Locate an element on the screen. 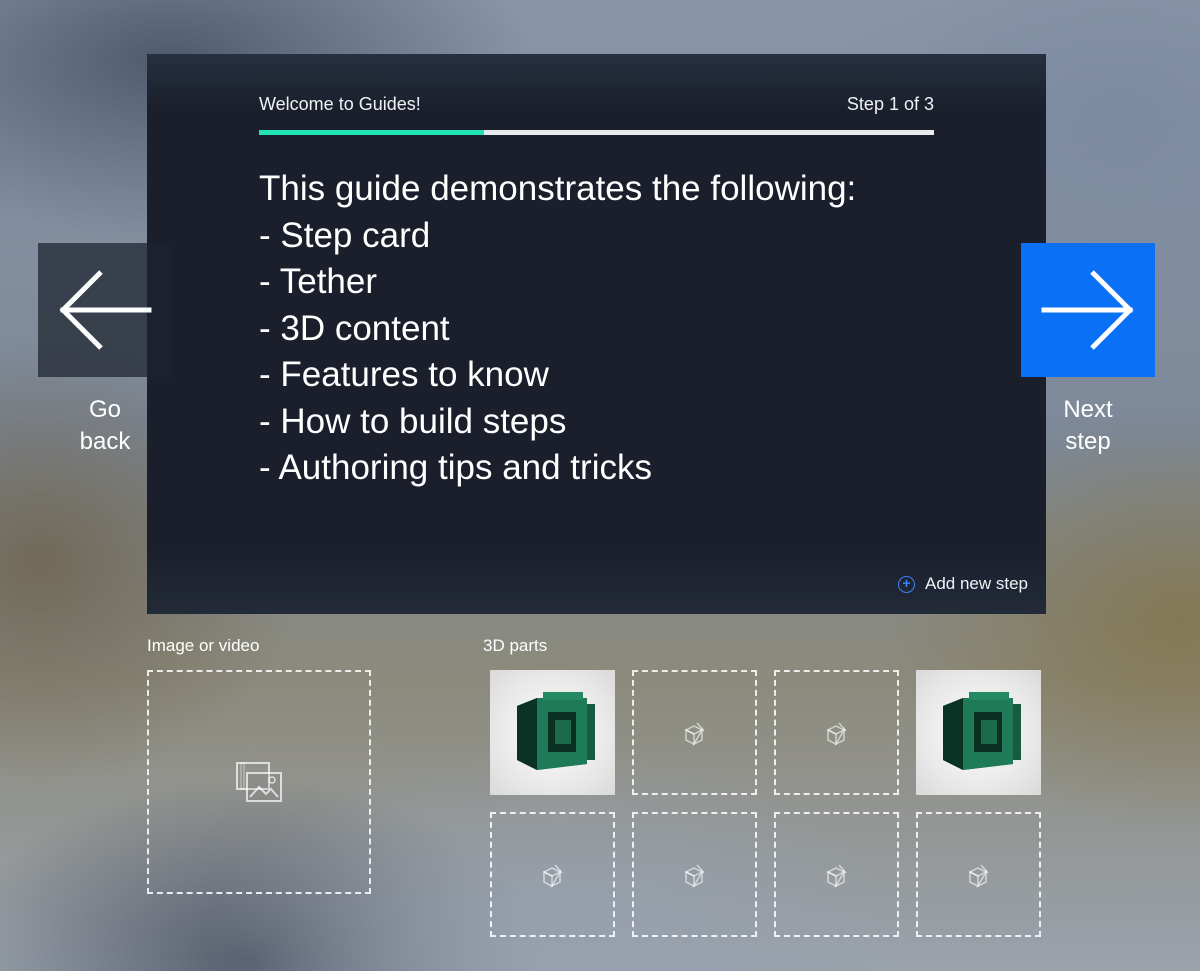 This screenshot has width=1200, height=971. arrow-right-icon is located at coordinates (1087, 310).